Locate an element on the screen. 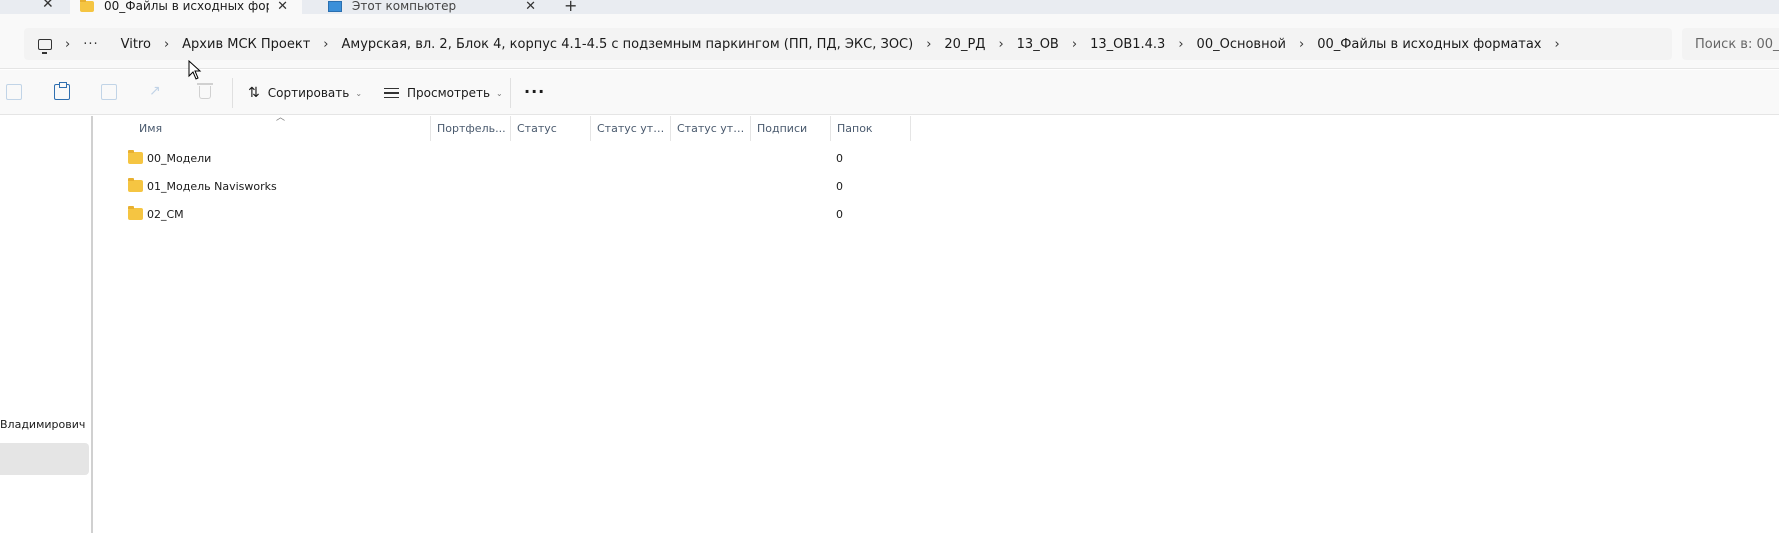 Image resolution: width=1779 pixels, height=533 pixels. view-label: Просмотреть is located at coordinates (449, 93).